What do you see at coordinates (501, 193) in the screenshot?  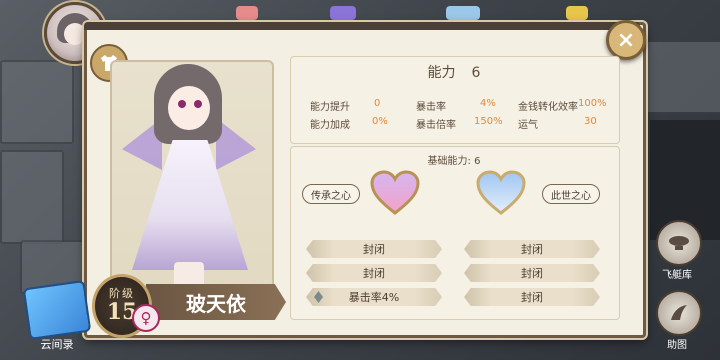 I see `world-heart-icon` at bounding box center [501, 193].